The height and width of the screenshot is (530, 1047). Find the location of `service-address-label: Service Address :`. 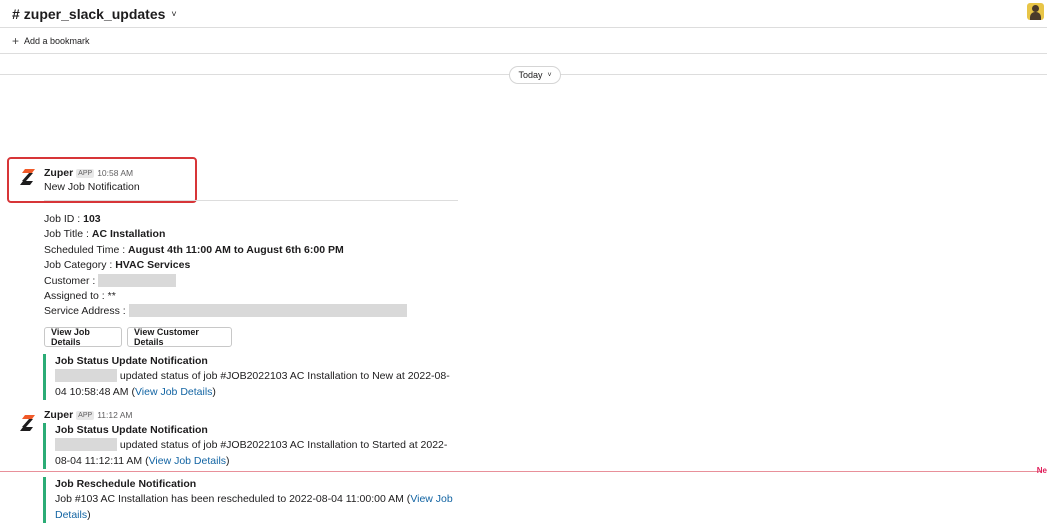

service-address-label: Service Address : is located at coordinates (86, 311).